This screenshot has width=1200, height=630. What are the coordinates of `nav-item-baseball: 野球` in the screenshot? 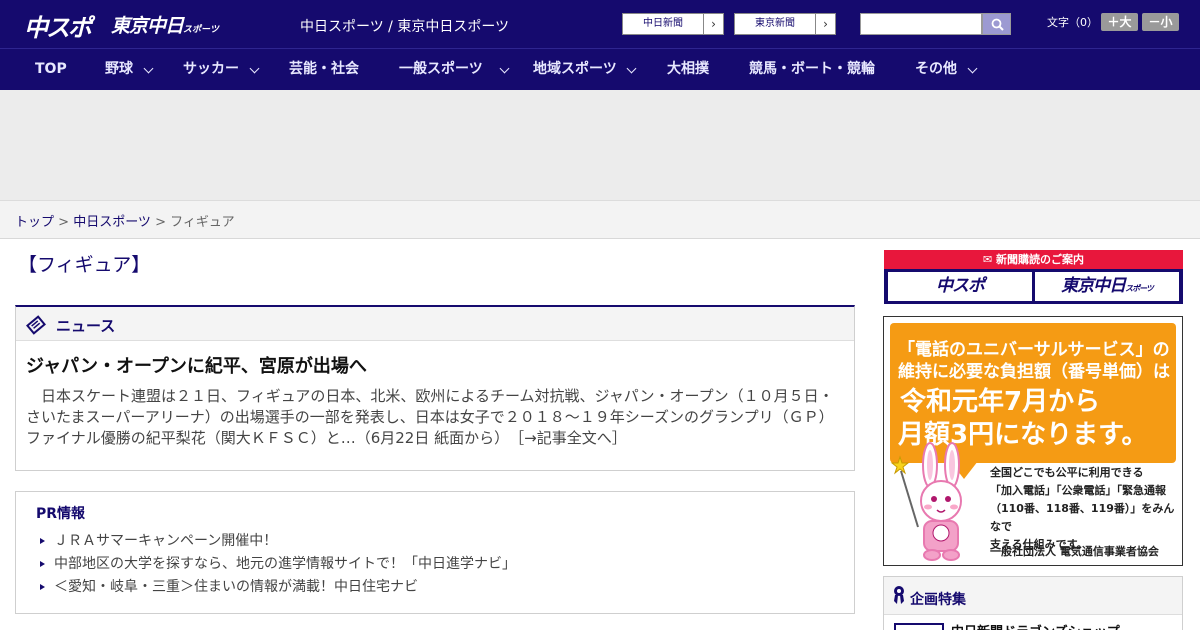 It's located at (131, 69).